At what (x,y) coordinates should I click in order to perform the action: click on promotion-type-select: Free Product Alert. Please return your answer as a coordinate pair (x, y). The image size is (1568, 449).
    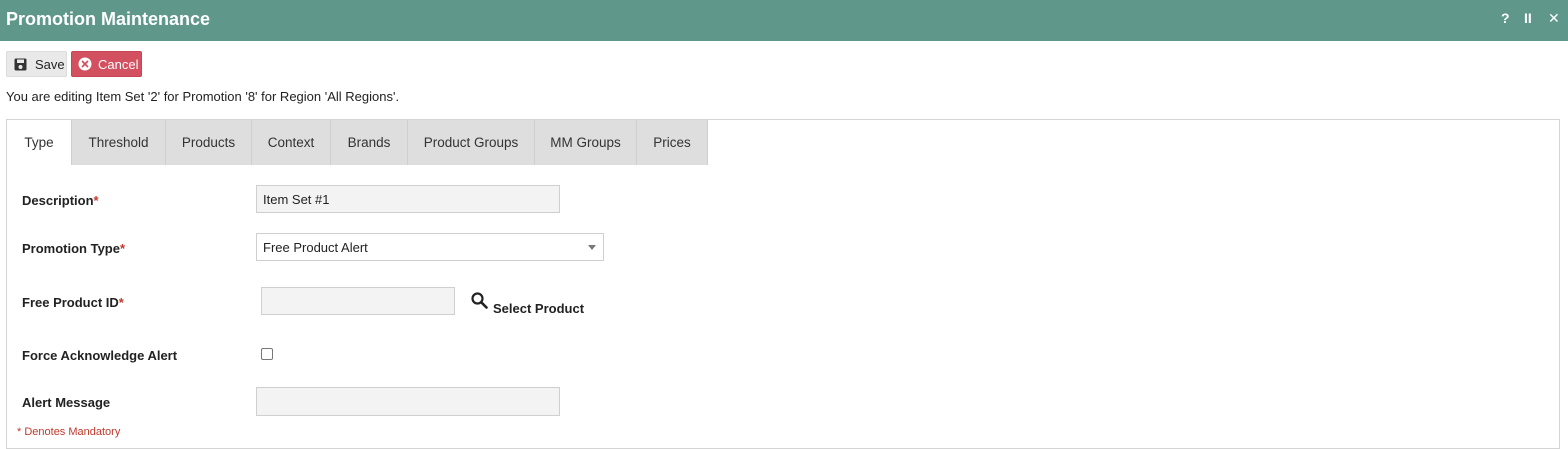
    Looking at the image, I should click on (430, 247).